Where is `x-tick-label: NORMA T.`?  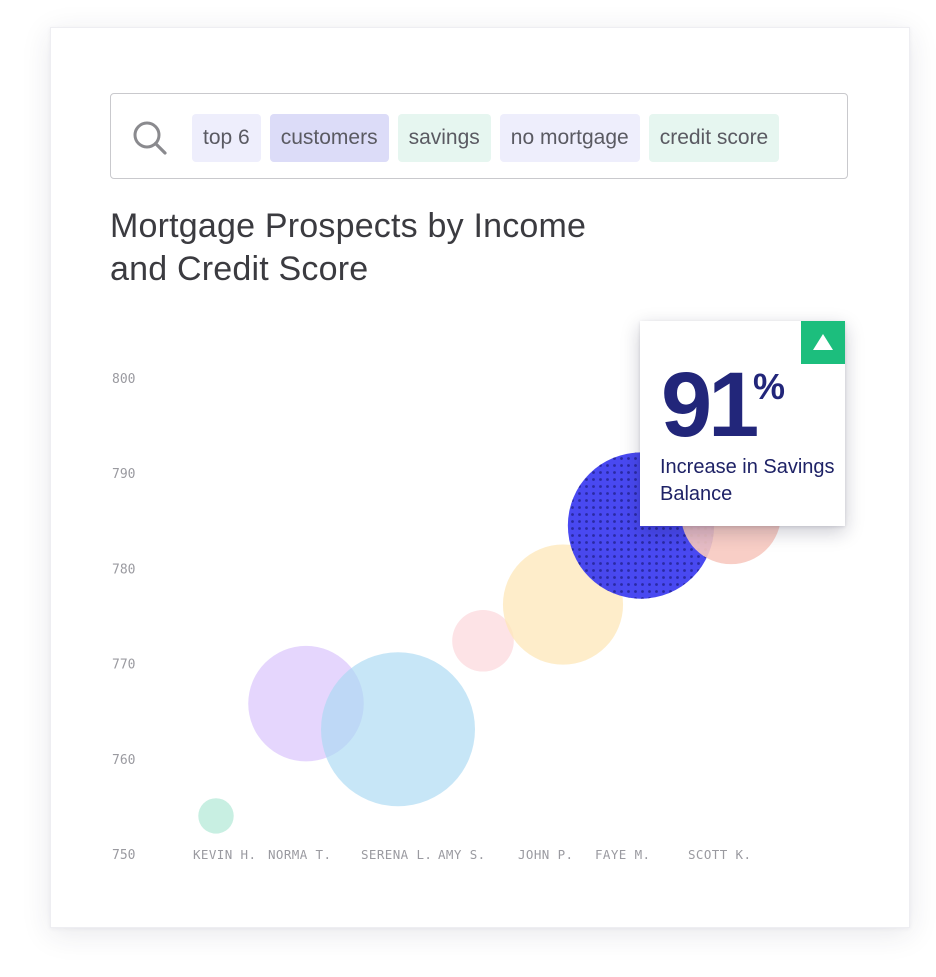 x-tick-label: NORMA T. is located at coordinates (299, 854).